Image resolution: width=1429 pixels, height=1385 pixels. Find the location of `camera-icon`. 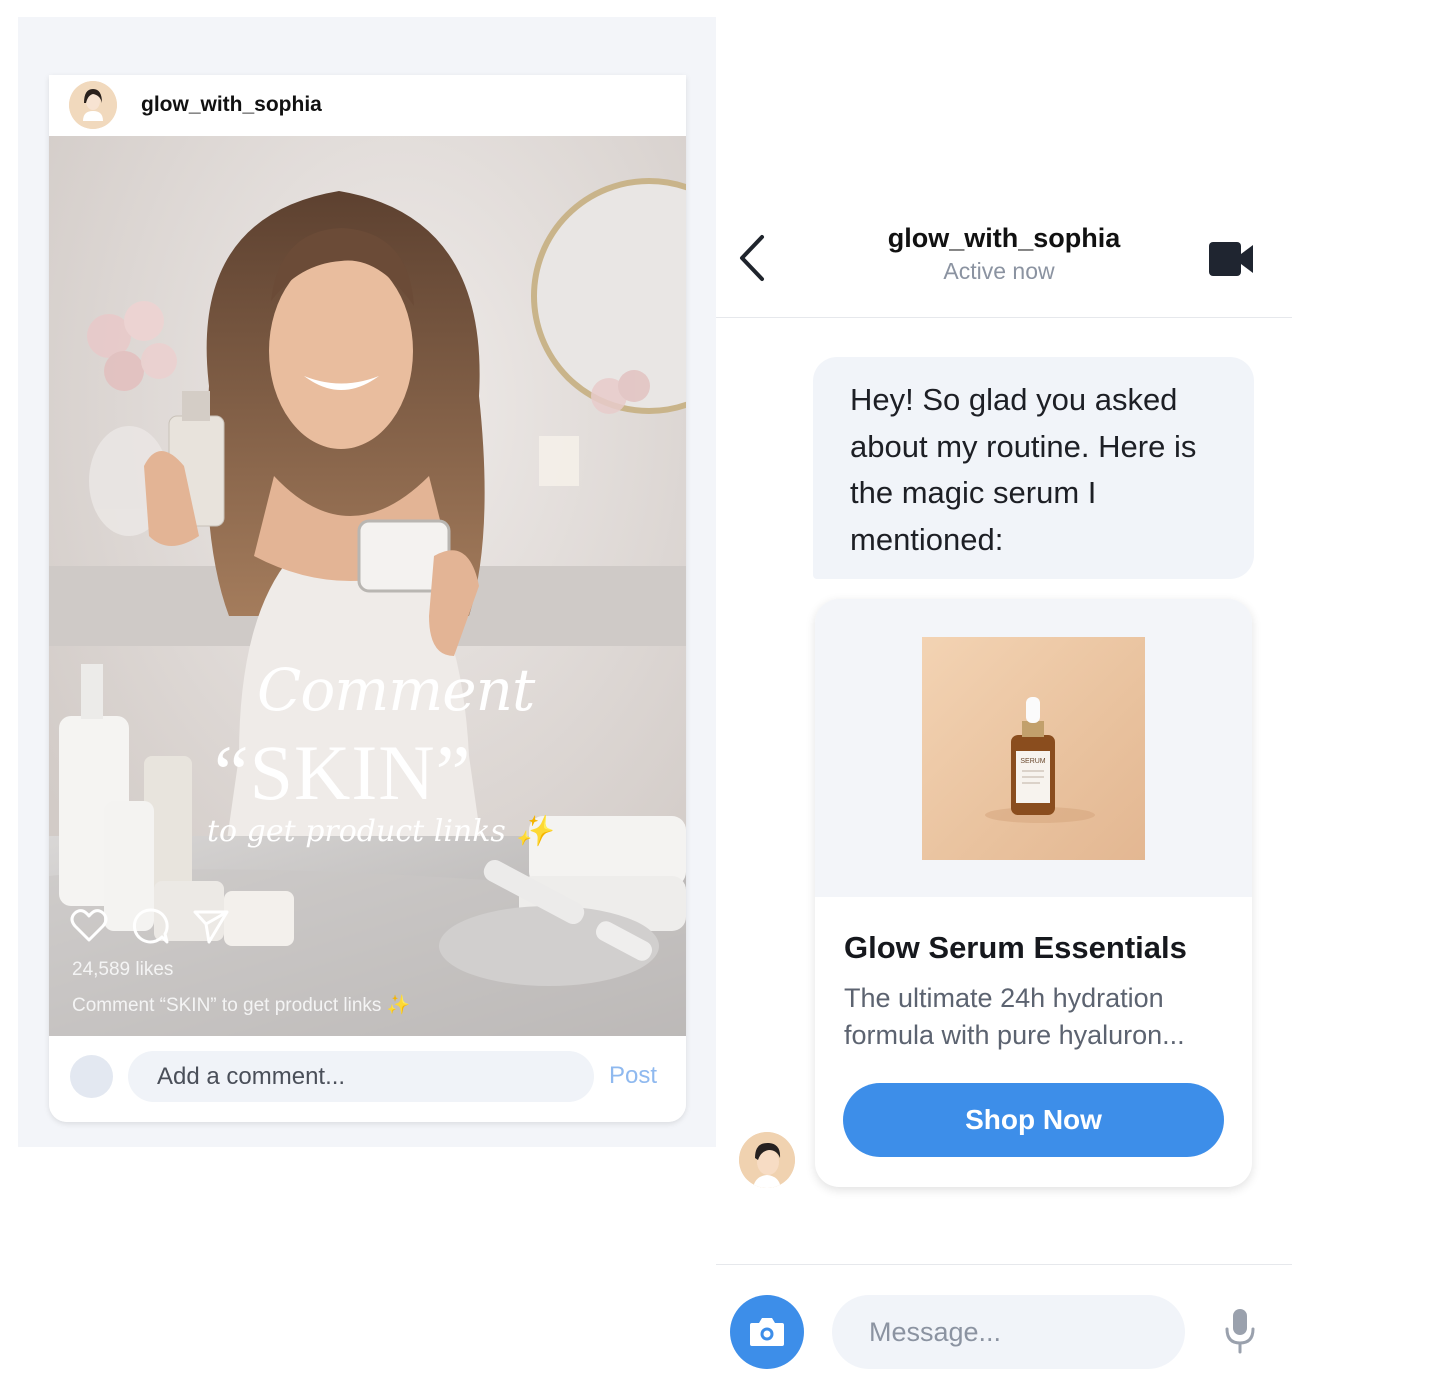

camera-icon is located at coordinates (767, 1332).